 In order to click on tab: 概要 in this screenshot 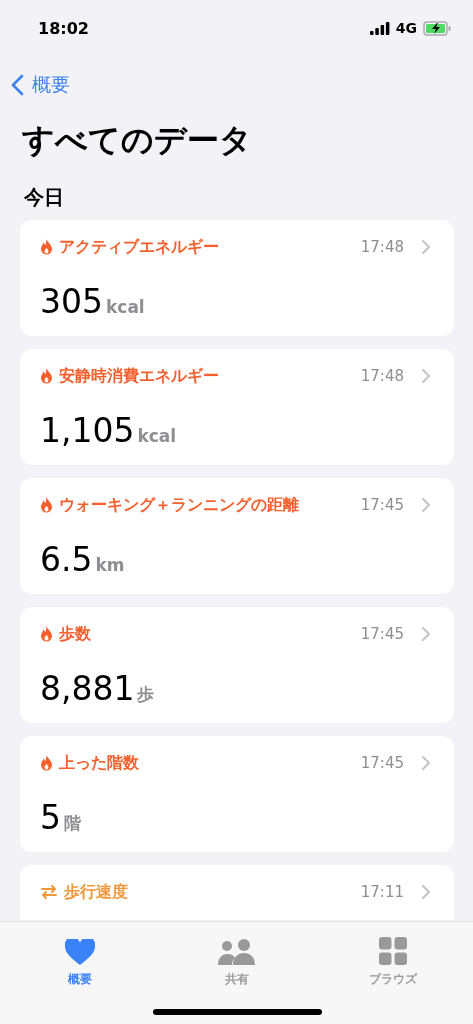, I will do `click(80, 960)`.